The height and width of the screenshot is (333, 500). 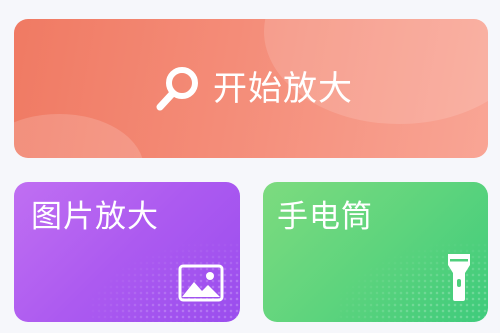 What do you see at coordinates (201, 283) in the screenshot?
I see `image-icon` at bounding box center [201, 283].